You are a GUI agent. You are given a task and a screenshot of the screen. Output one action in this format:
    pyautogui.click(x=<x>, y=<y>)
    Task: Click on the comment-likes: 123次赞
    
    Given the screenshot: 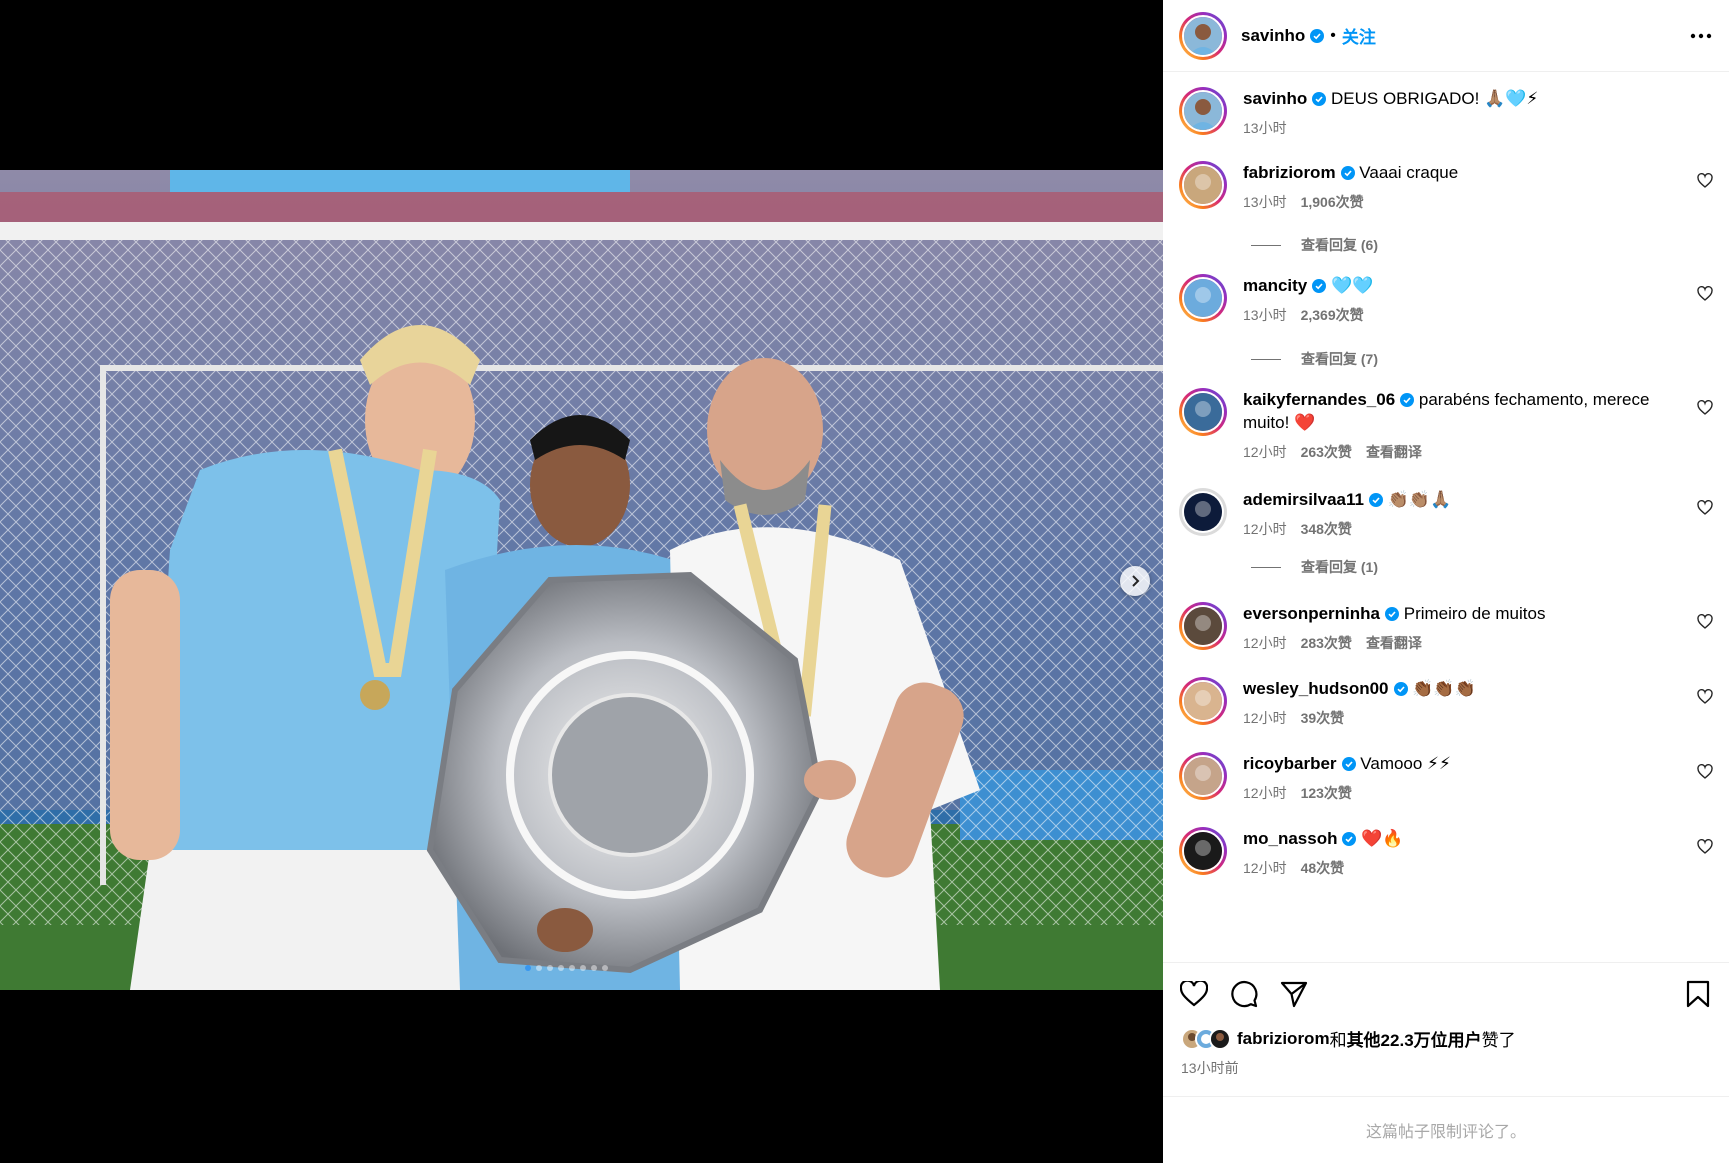 What is the action you would take?
    pyautogui.click(x=1326, y=793)
    